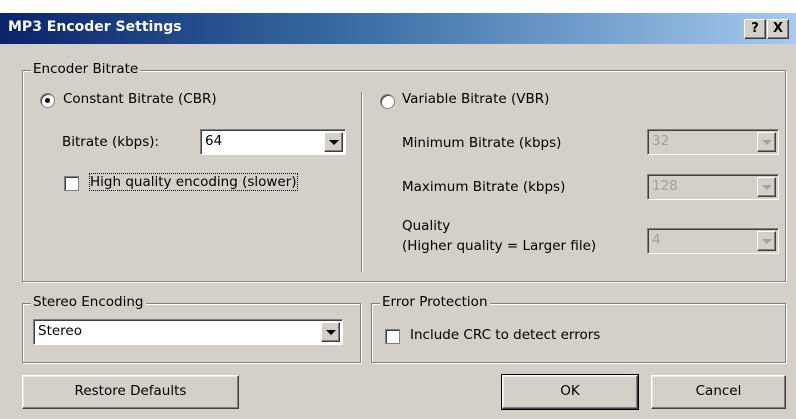  What do you see at coordinates (333, 142) in the screenshot?
I see `bitrate-dropdown-arrow-icon` at bounding box center [333, 142].